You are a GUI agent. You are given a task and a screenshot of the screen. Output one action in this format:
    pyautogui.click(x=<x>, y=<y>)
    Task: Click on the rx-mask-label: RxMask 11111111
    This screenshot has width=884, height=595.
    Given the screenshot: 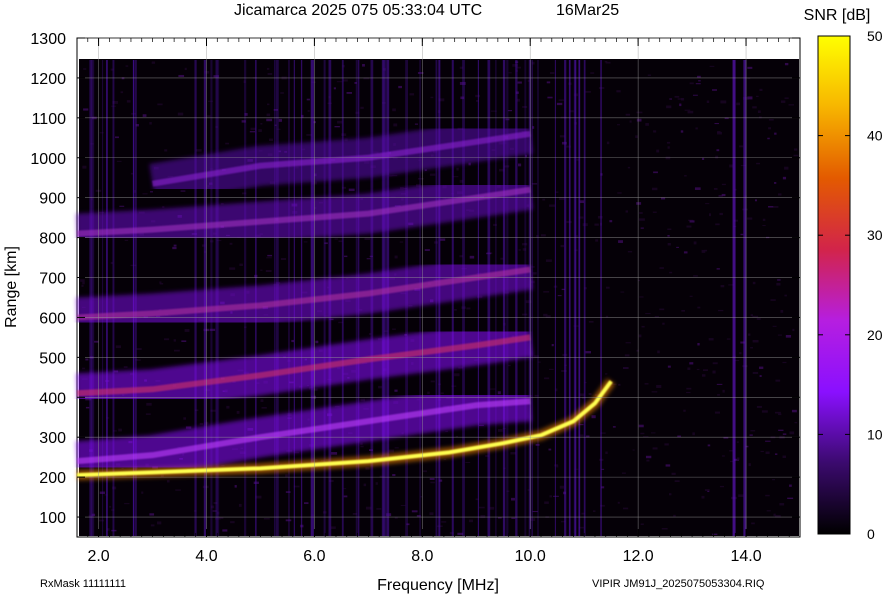 What is the action you would take?
    pyautogui.click(x=83, y=584)
    